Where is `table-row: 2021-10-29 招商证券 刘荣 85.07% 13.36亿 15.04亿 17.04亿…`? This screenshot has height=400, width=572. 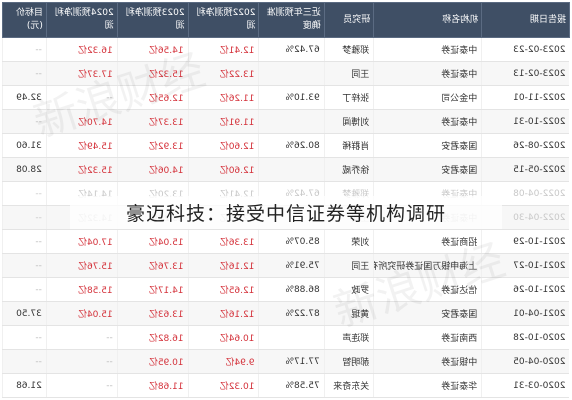
table-row: 2021-10-29 招商证券 刘荣 85.07% 13.36亿 15.04亿 17.04亿… is located at coordinates (286, 241).